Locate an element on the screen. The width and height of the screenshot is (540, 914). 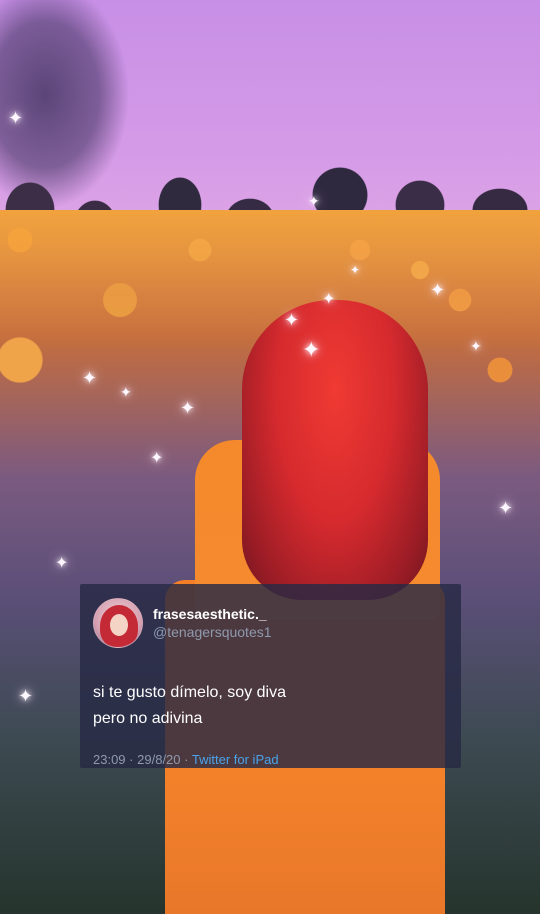
tweet-meta: 23:09 · 29/8/20 · Twitter for iPad is located at coordinates (270, 760).